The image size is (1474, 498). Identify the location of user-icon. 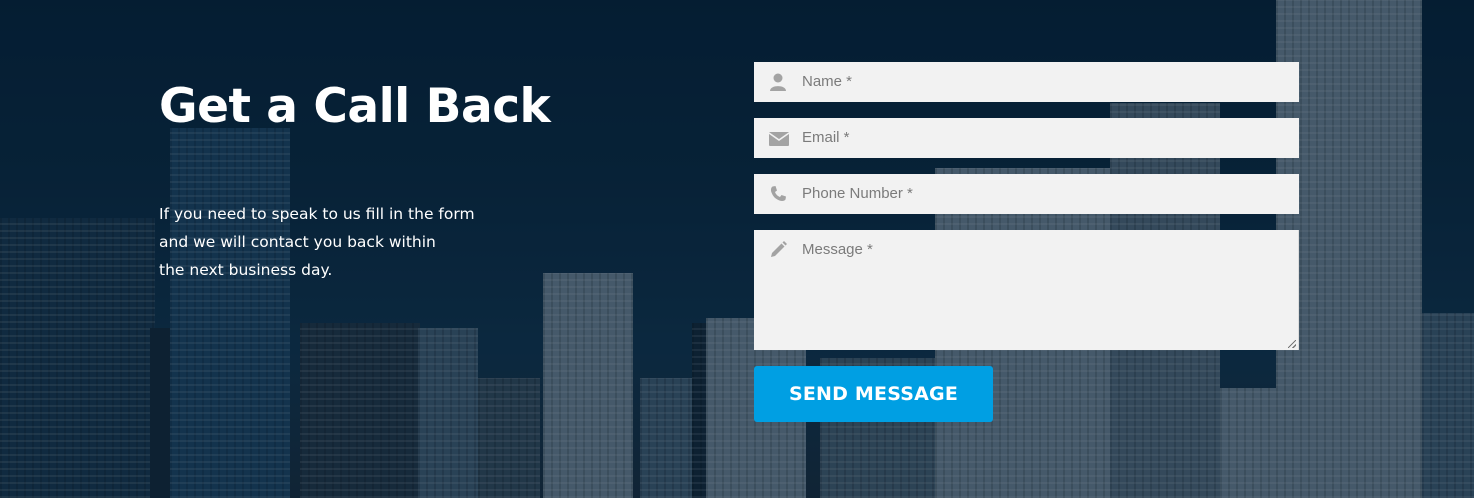
(778, 82).